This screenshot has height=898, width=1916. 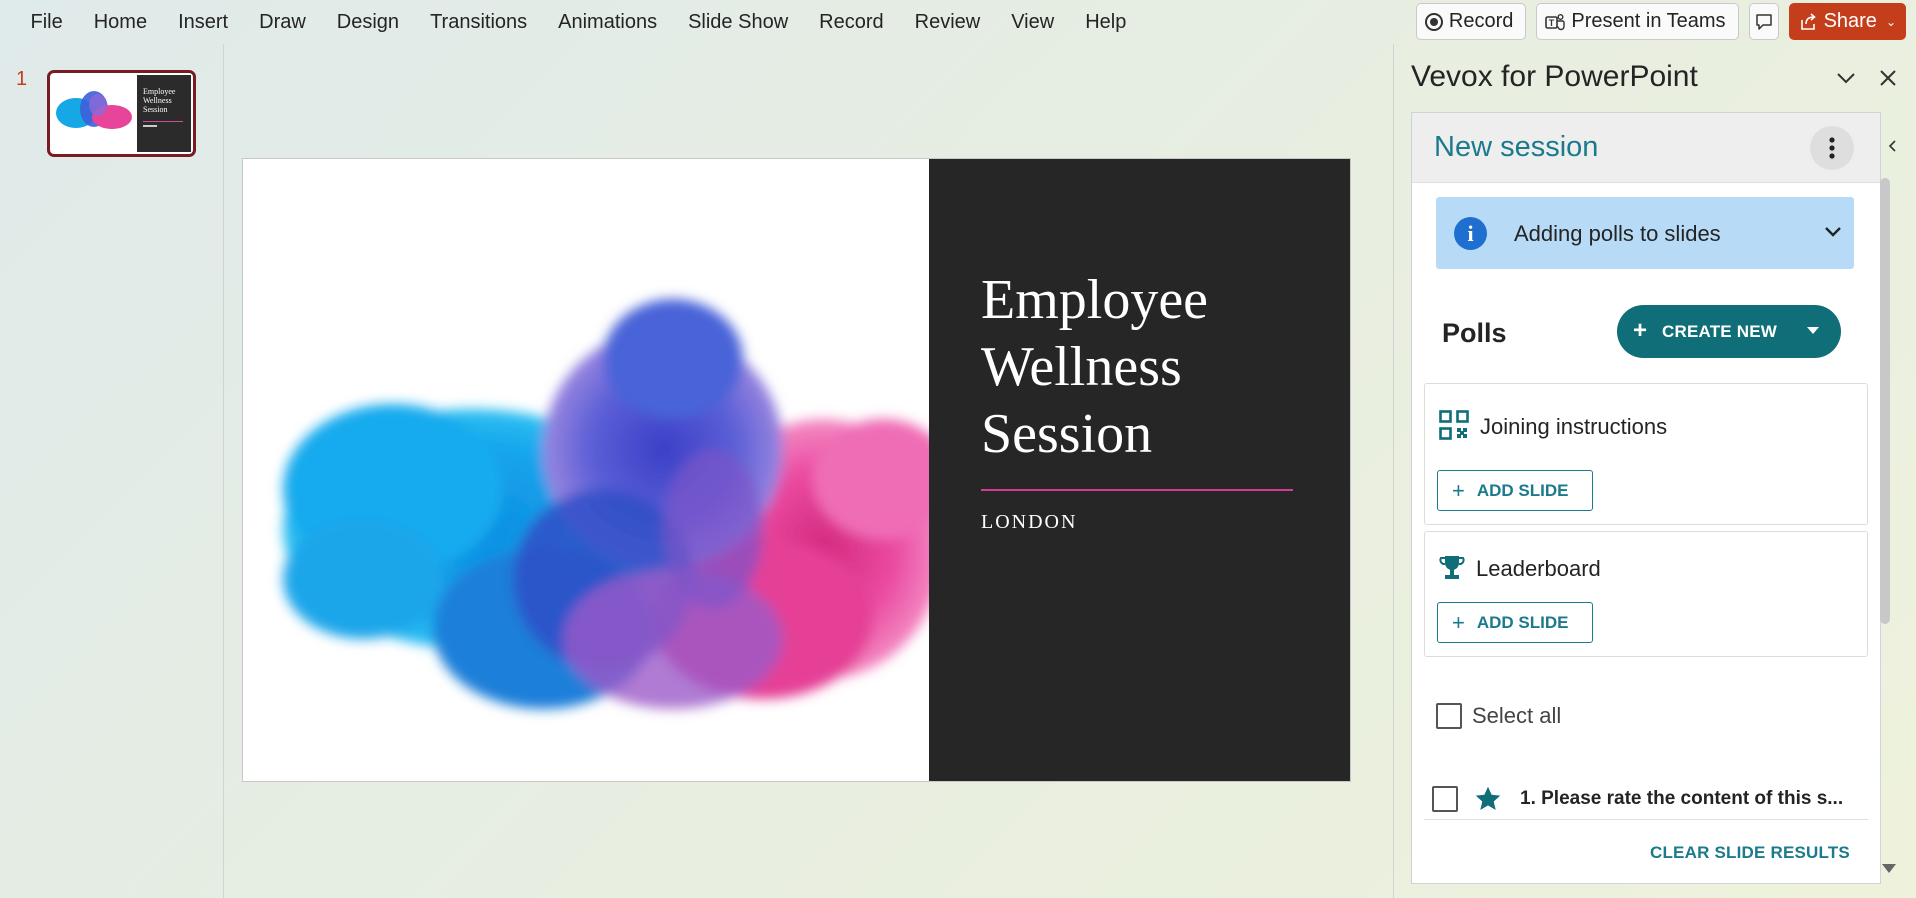 I want to click on slide-title-rule, so click(x=1137, y=490).